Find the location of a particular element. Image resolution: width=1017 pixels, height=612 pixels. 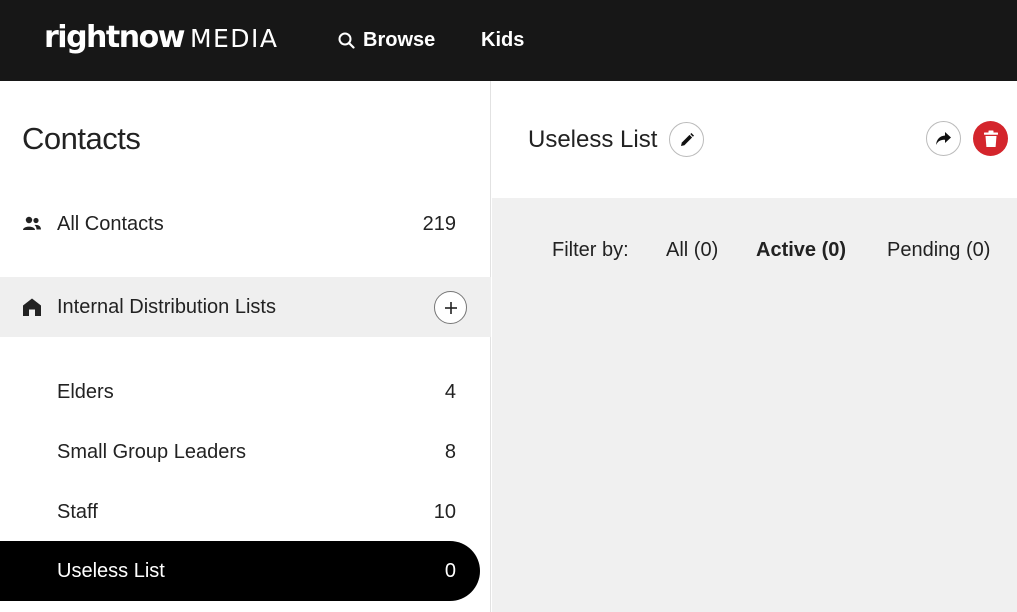

rightnow-media-logo: rightnow MEDIA is located at coordinates (161, 40).